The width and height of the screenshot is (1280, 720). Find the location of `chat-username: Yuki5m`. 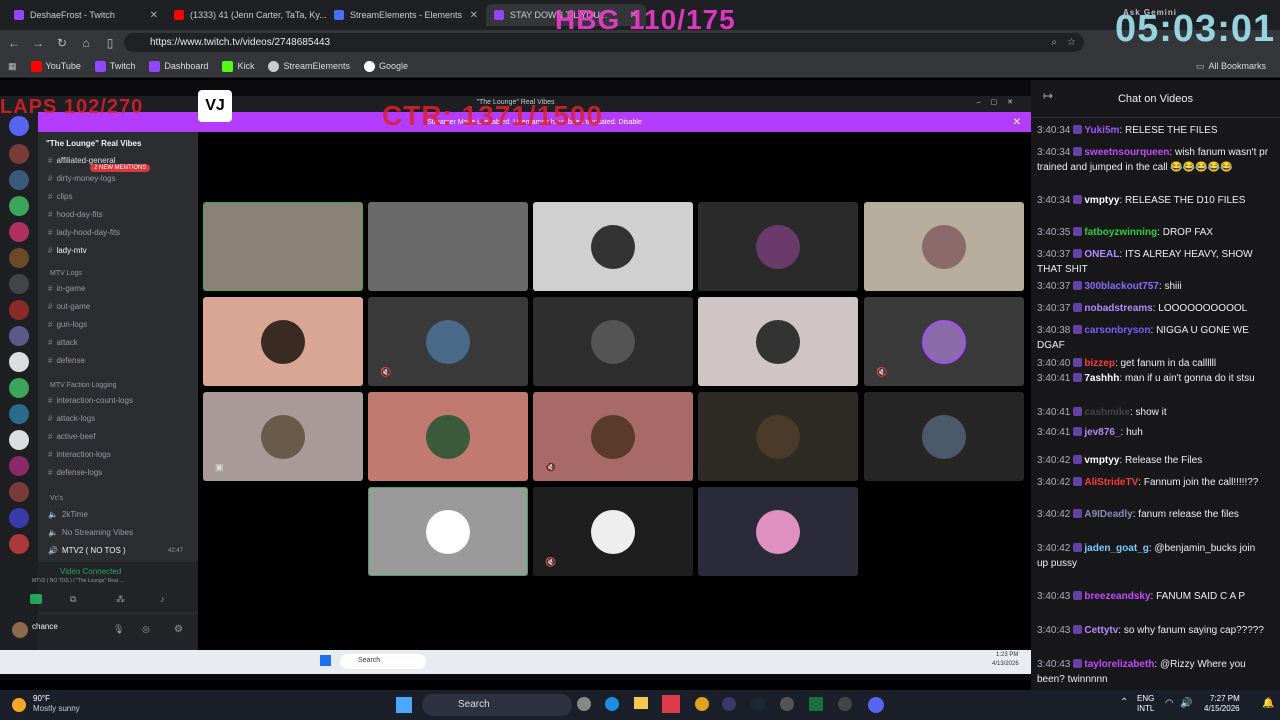

chat-username: Yuki5m is located at coordinates (1101, 130).